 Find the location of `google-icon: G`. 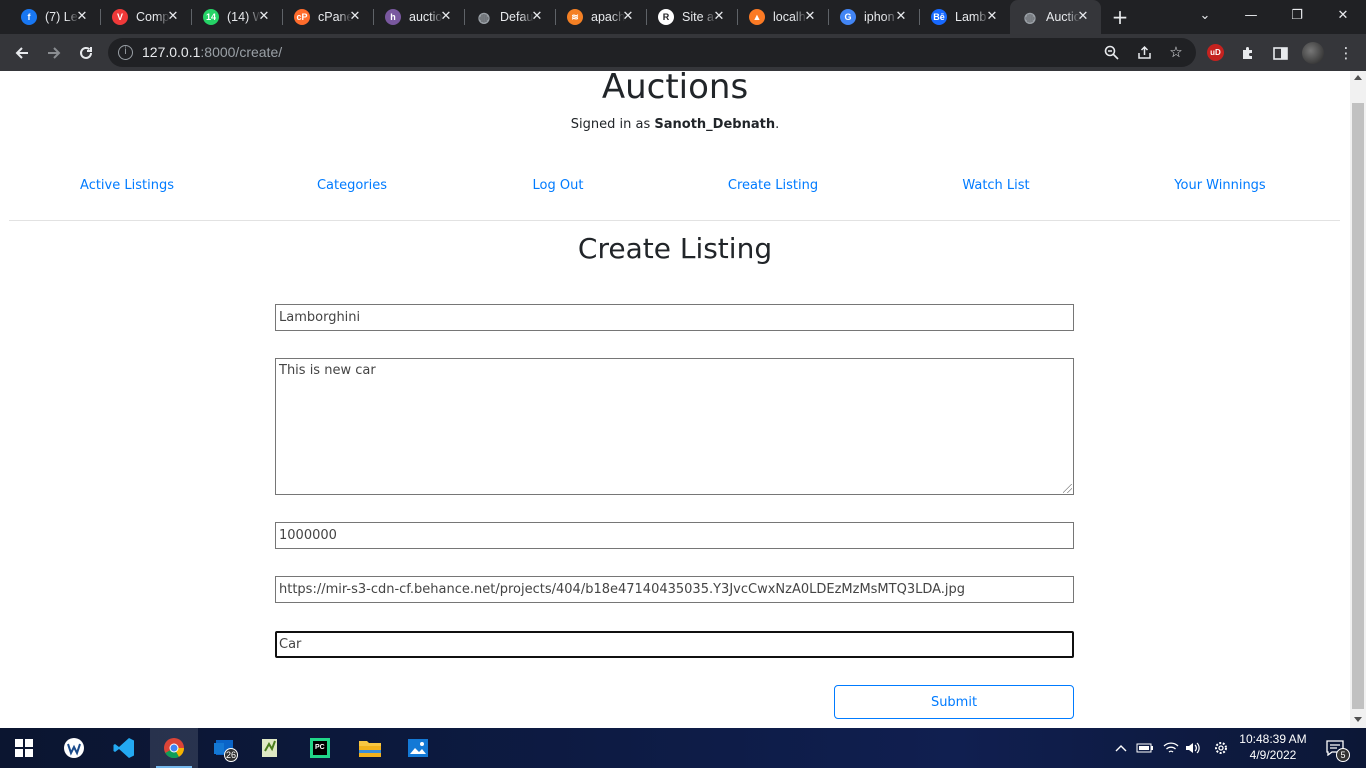

google-icon: G is located at coordinates (848, 17).